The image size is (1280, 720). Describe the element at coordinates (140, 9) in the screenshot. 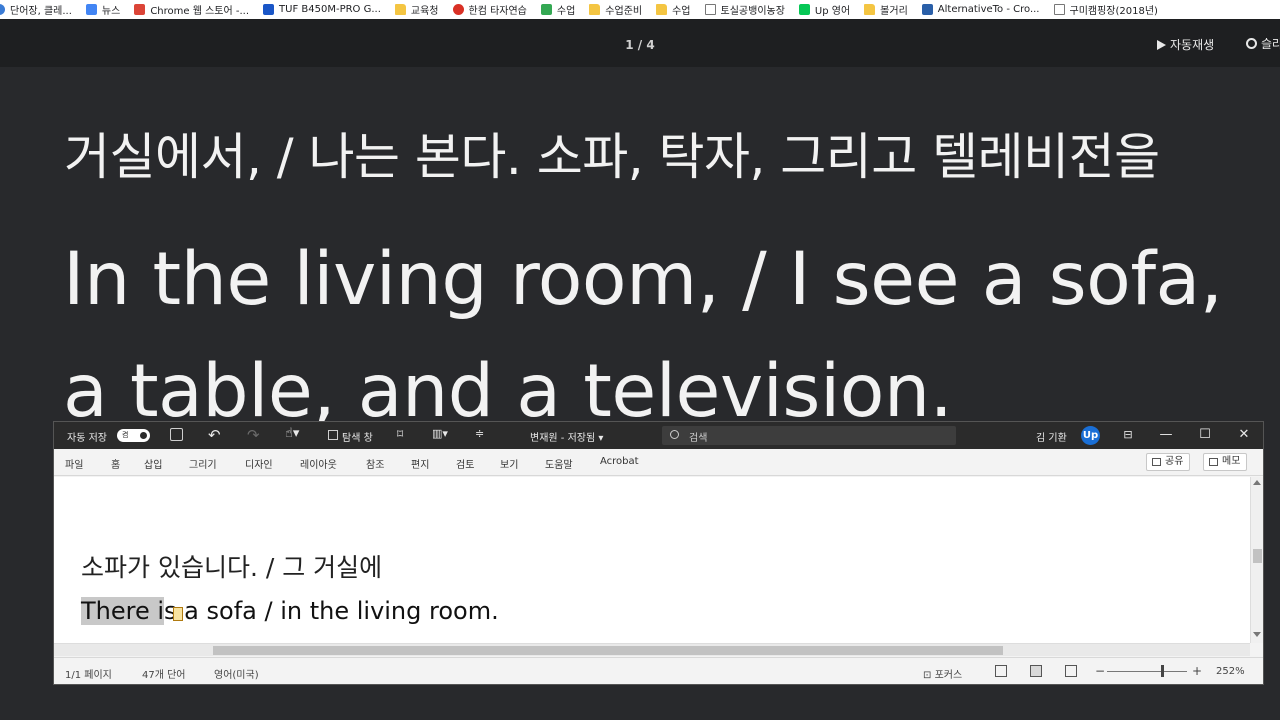

I see `chrome-store-icon` at that location.